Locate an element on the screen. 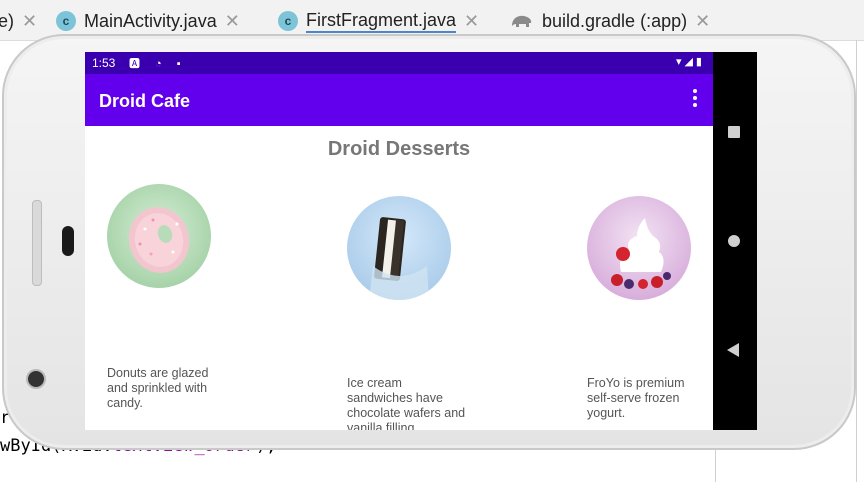 Image resolution: width=864 pixels, height=482 pixels. system-nav-bar is located at coordinates (735, 241).